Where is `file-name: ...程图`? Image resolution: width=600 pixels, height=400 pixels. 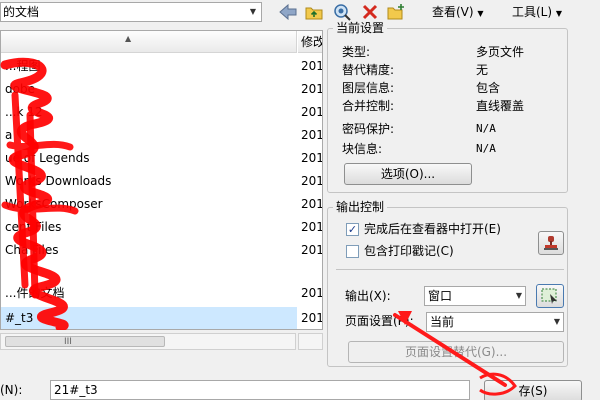 file-name: ...程图 is located at coordinates (23, 66).